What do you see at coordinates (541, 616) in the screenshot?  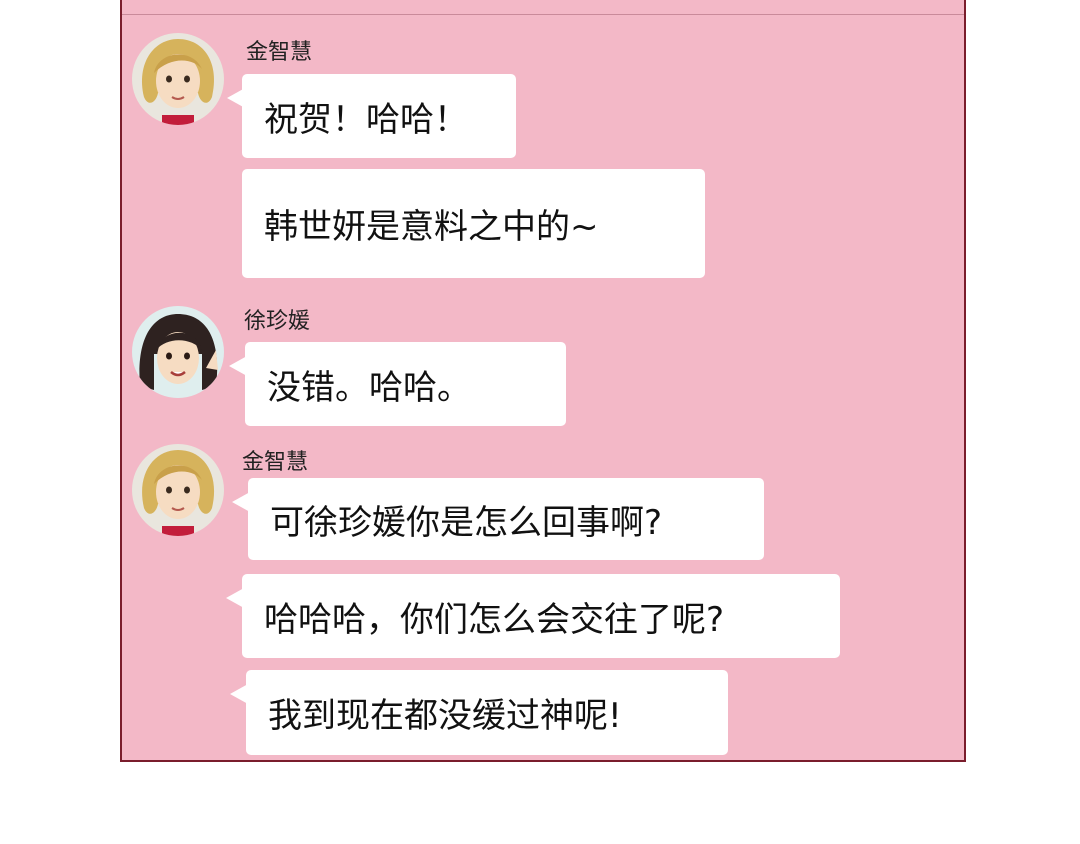 I see `message-bubble: 哈哈哈，你们怎么会交往了呢?` at bounding box center [541, 616].